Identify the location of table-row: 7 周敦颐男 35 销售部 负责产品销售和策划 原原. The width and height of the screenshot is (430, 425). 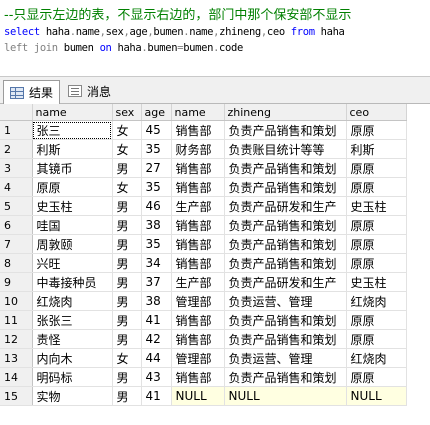
(203, 244).